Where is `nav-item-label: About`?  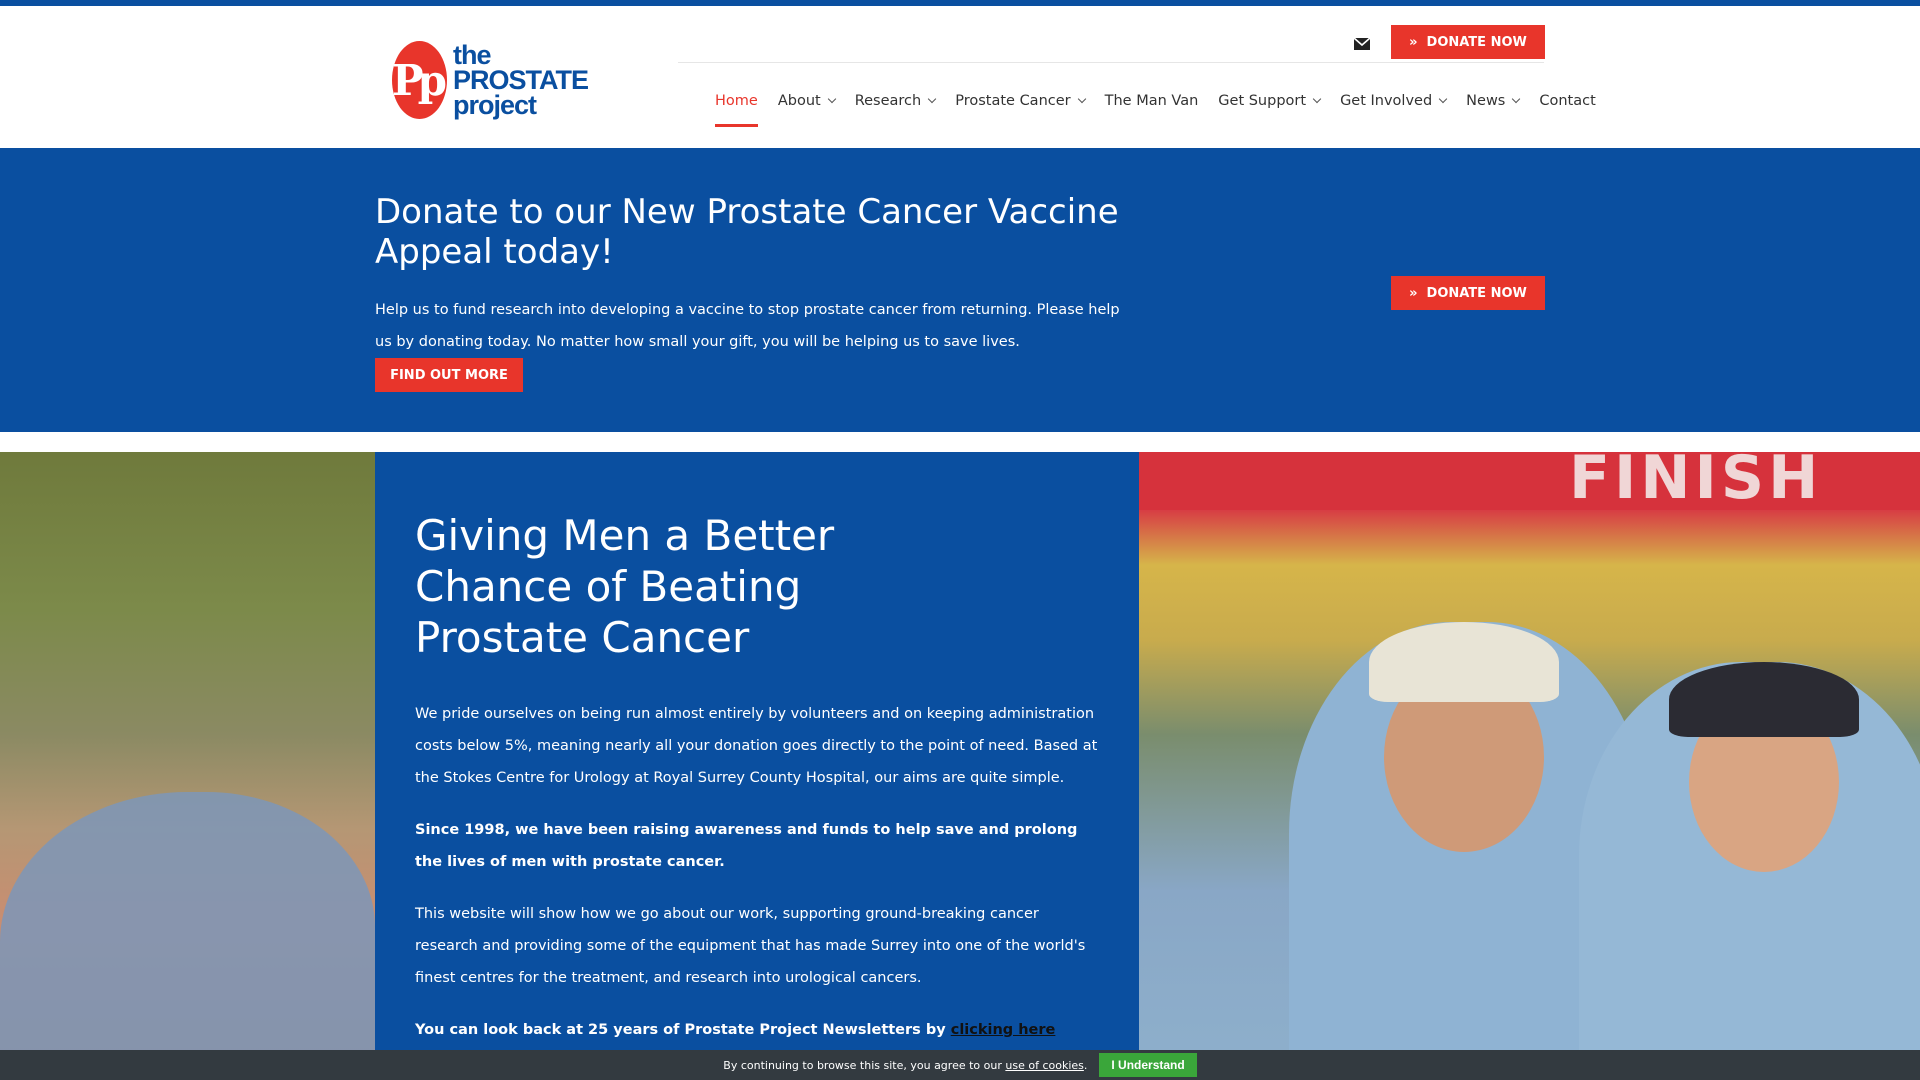 nav-item-label: About is located at coordinates (799, 101).